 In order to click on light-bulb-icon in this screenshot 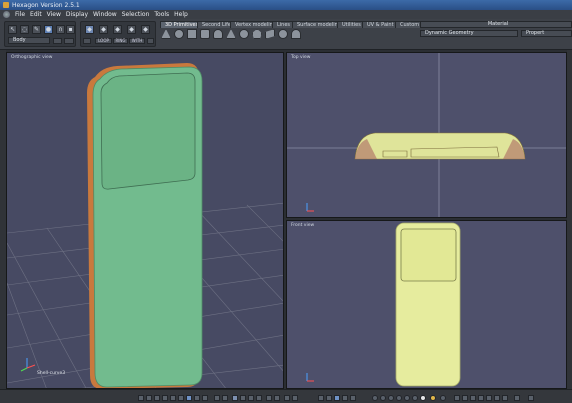, I will do `click(423, 398)`.